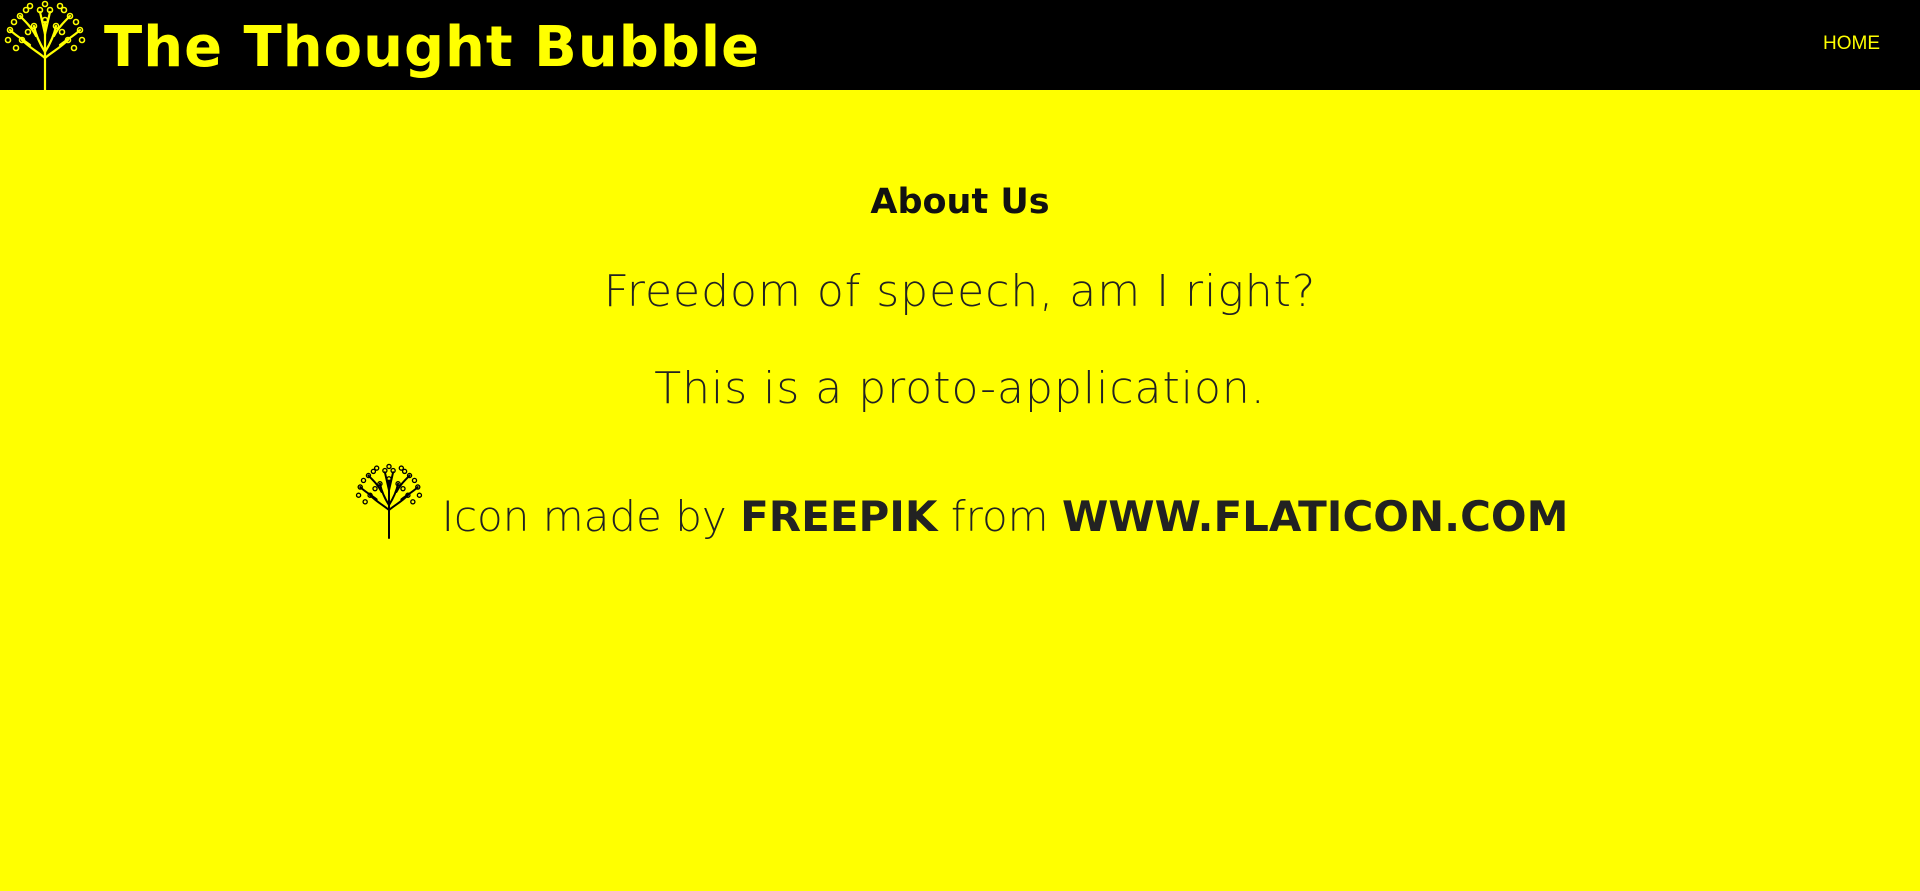 This screenshot has width=1920, height=891. I want to click on credit-prefix: Icon made by, so click(584, 516).